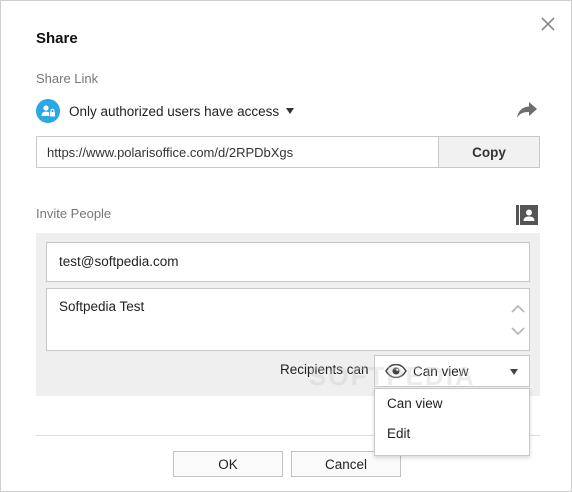  I want to click on scroll-up-icon, so click(518, 309).